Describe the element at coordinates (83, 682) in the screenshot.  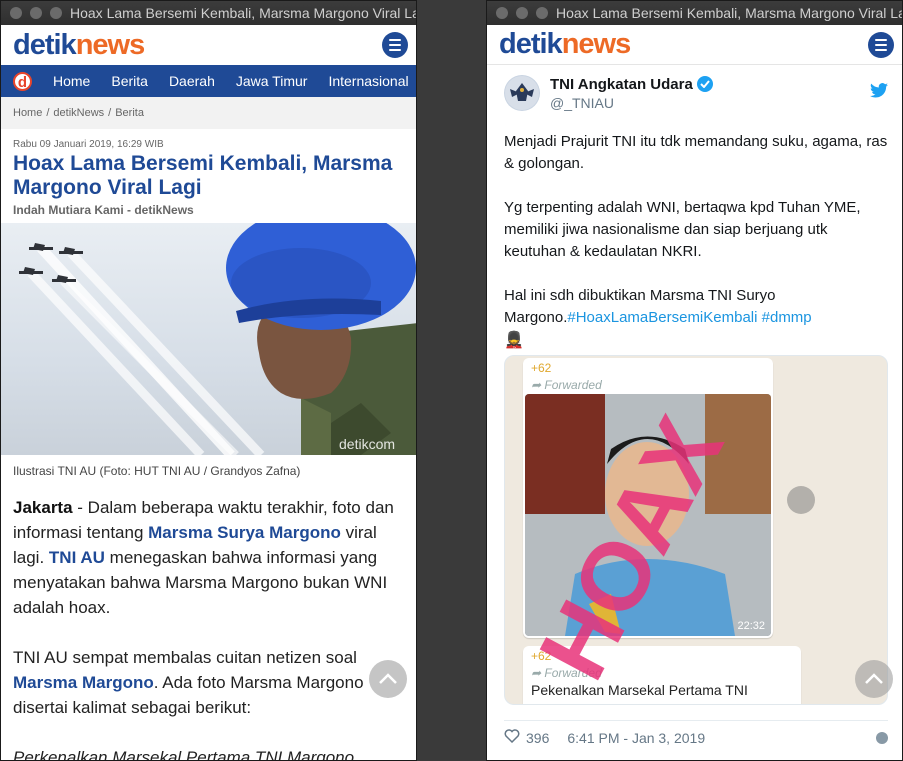
I see `link-marsma-margono: Marsma Margono` at that location.